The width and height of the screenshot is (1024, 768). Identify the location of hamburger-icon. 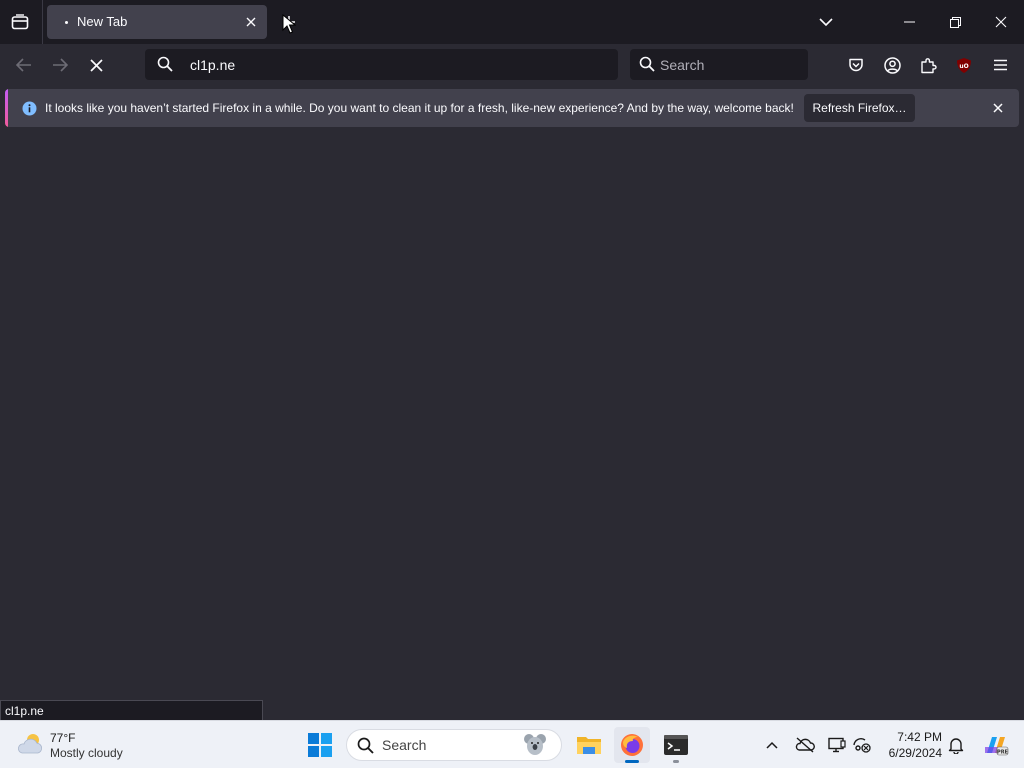
(1000, 65).